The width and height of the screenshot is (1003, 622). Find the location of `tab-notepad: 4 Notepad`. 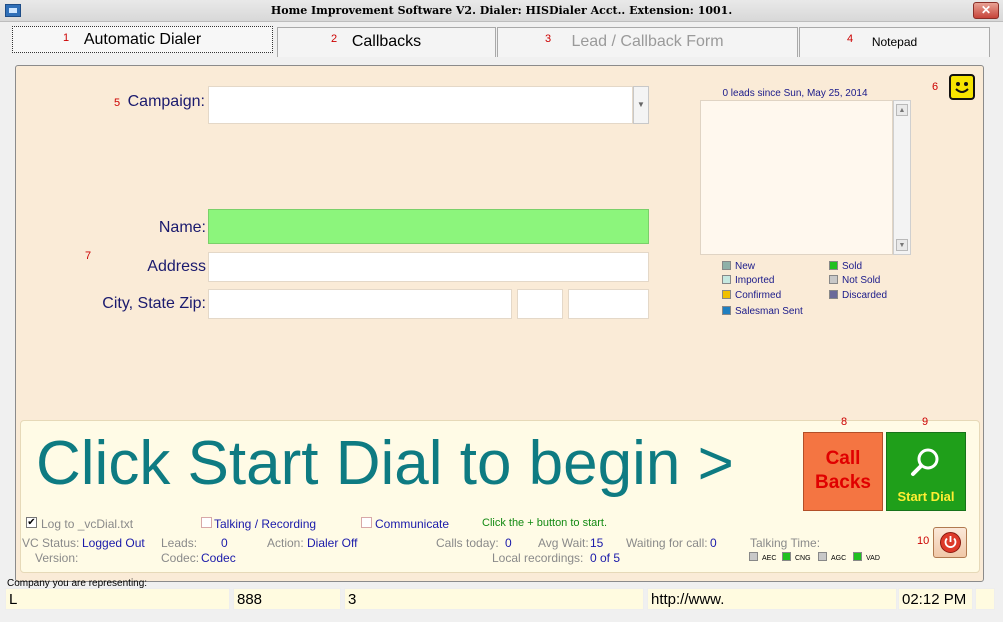

tab-notepad: 4 Notepad is located at coordinates (894, 42).